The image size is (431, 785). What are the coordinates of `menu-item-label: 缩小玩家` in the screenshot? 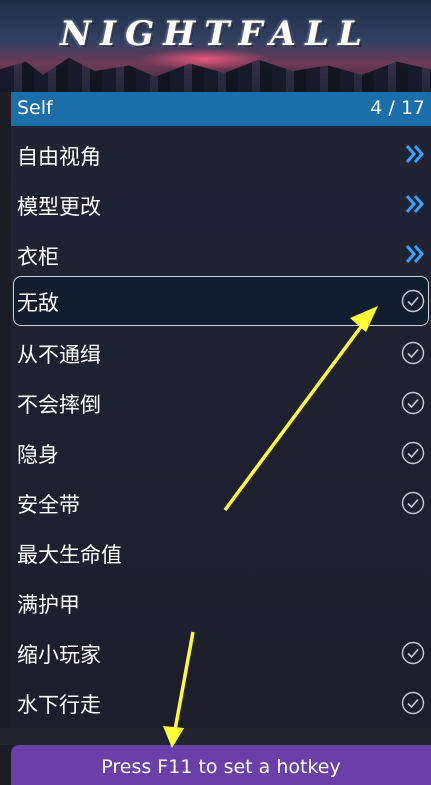 It's located at (59, 655).